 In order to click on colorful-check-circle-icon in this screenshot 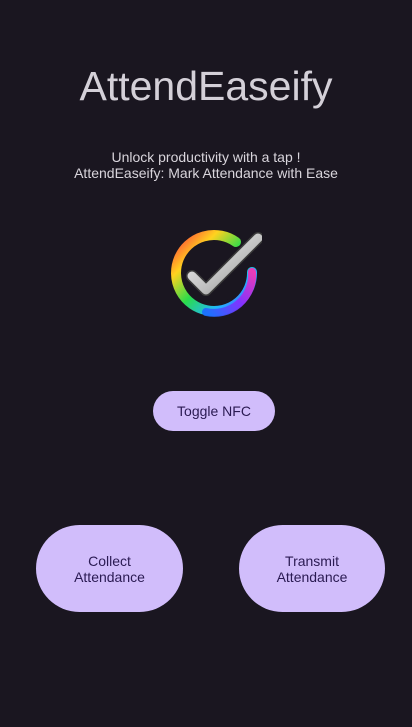, I will do `click(217, 273)`.